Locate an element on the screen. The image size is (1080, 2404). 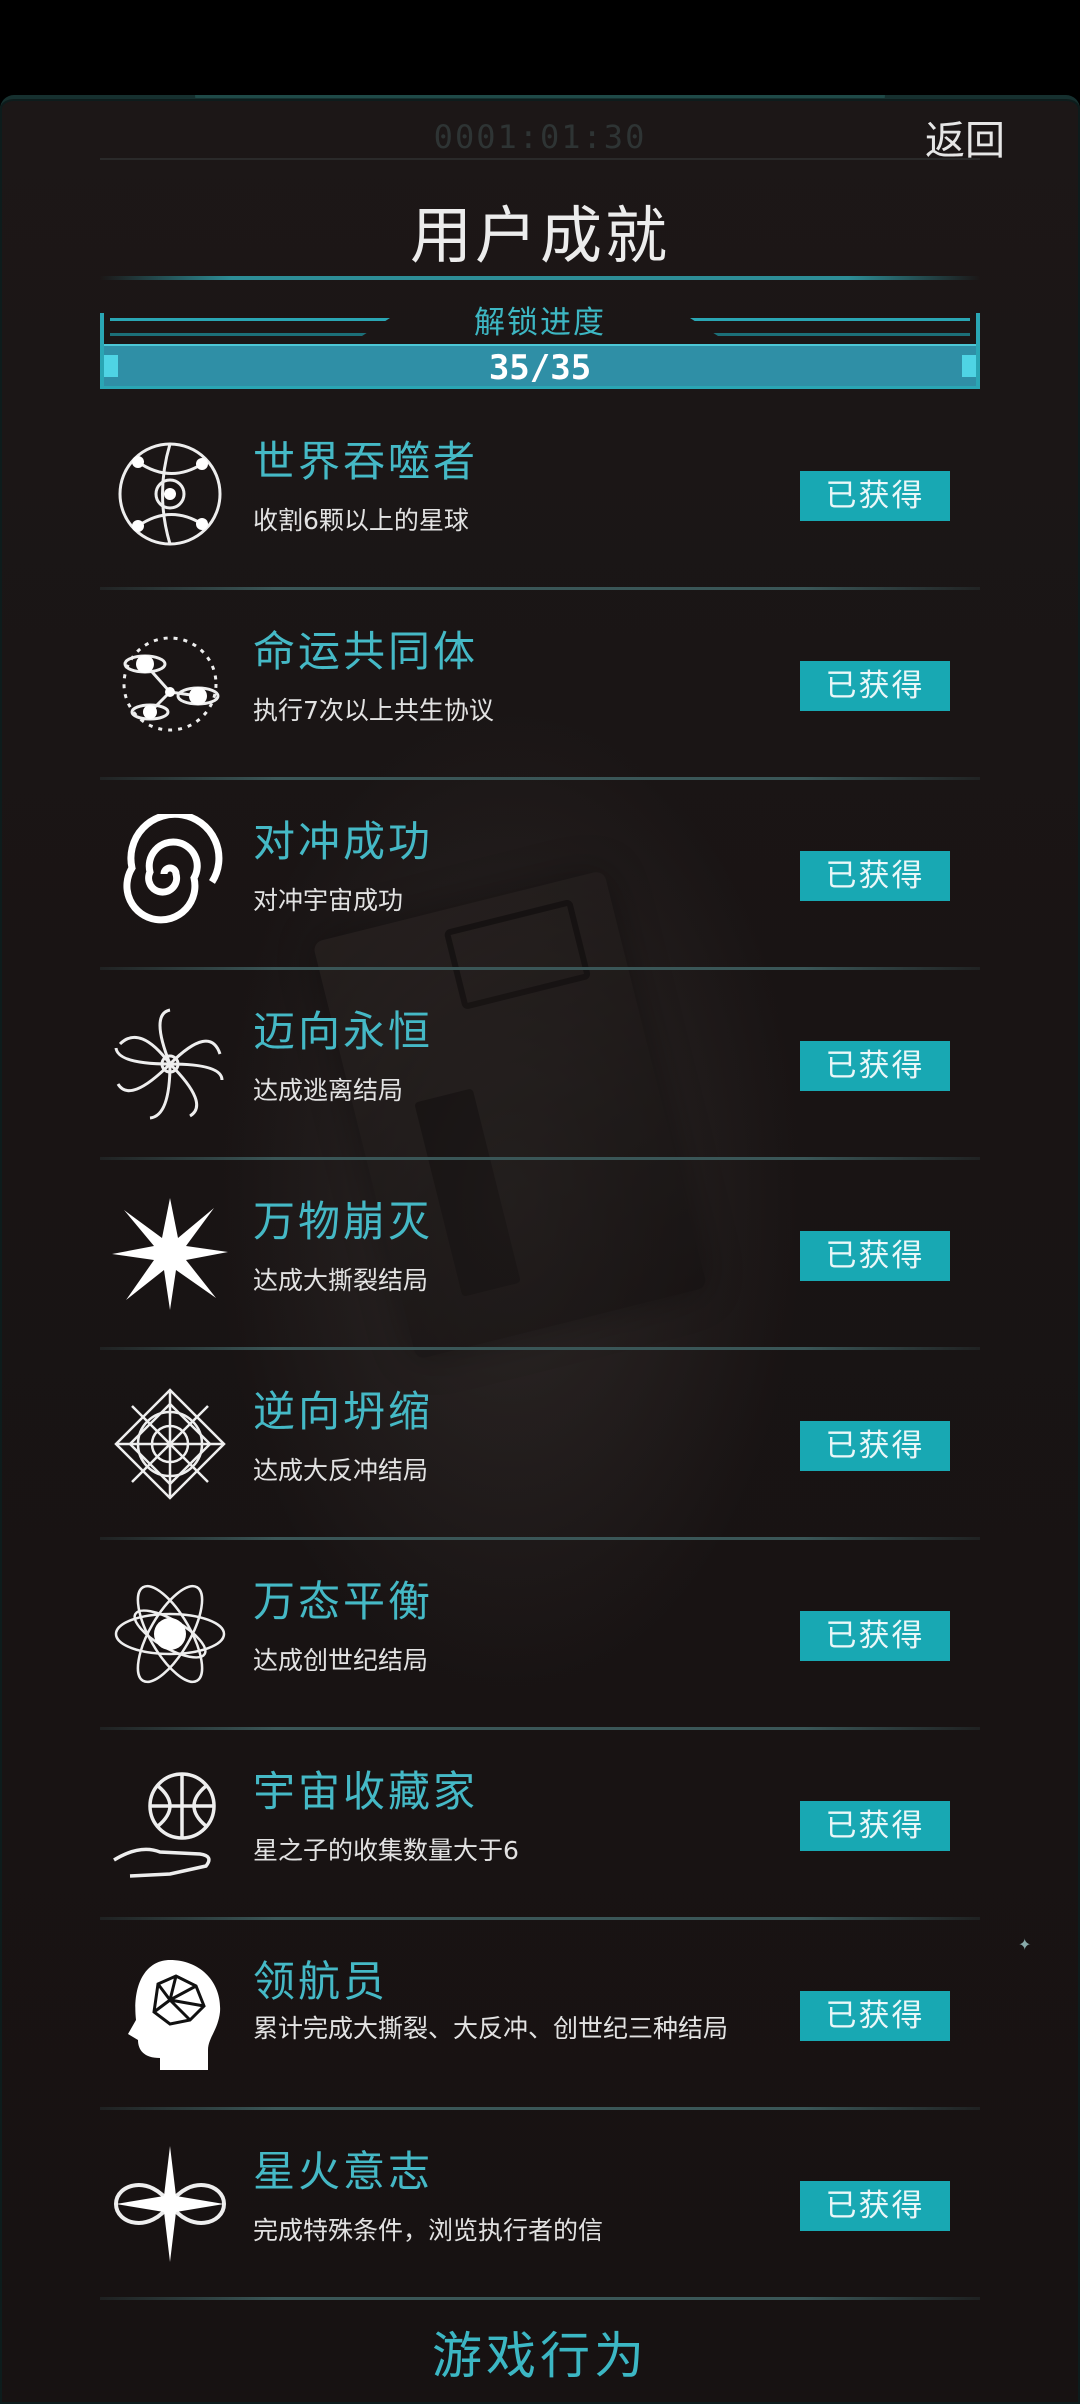
achievement-row: 迈向永恒达成逃离结局 已获得 is located at coordinates (540, 1065).